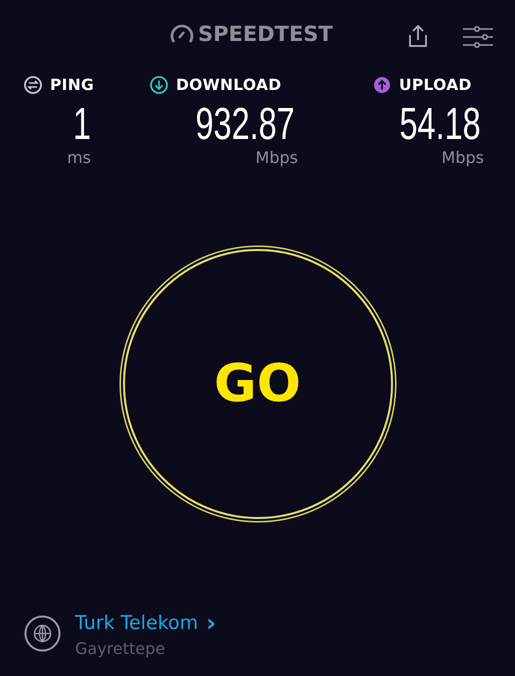  I want to click on download-icon, so click(159, 85).